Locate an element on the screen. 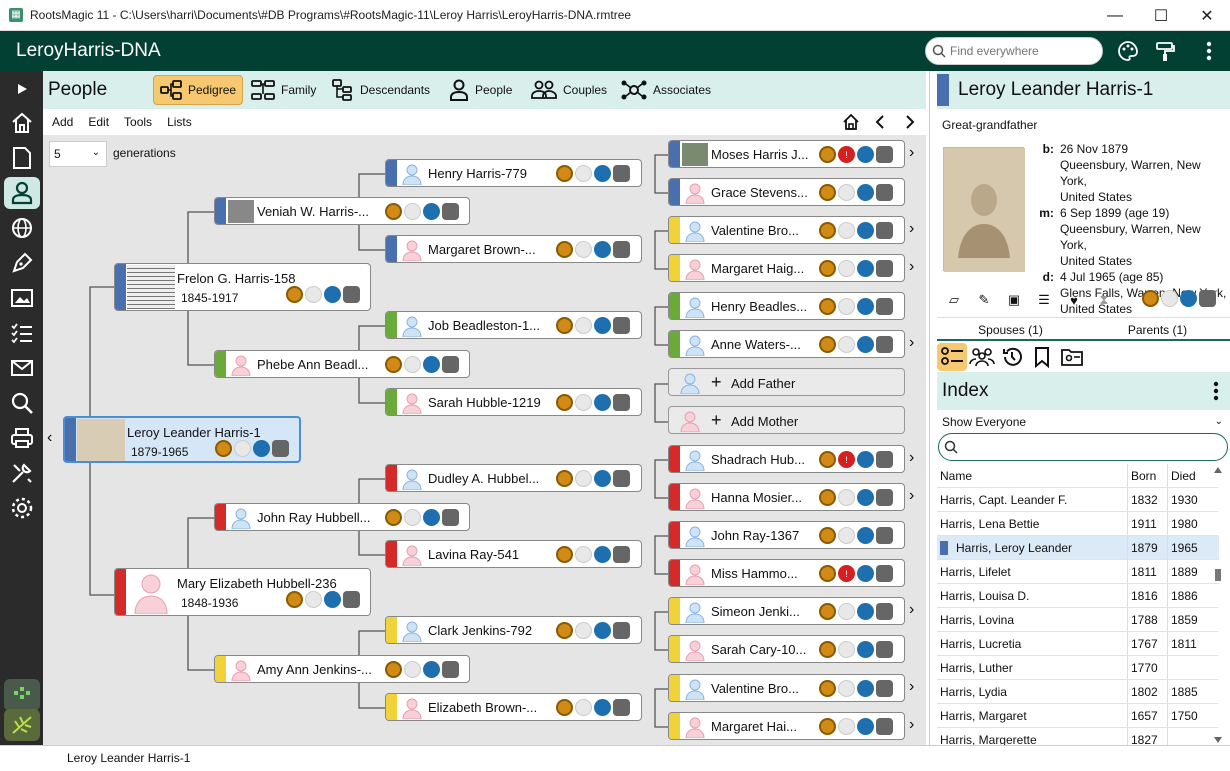 The width and height of the screenshot is (1230, 771). table-row: Harris, Louisa D. 1816 1886 is located at coordinates (1078, 596).